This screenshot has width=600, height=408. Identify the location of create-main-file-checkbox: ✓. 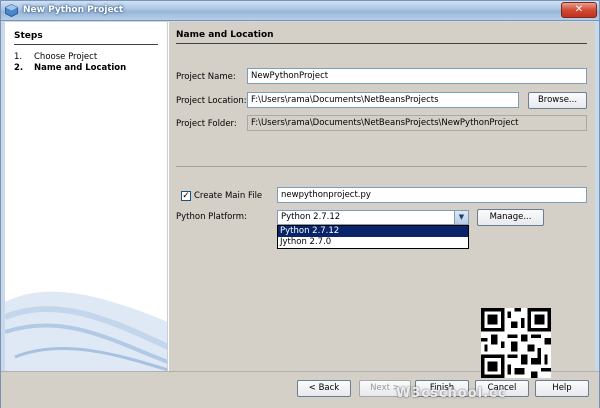
(186, 196).